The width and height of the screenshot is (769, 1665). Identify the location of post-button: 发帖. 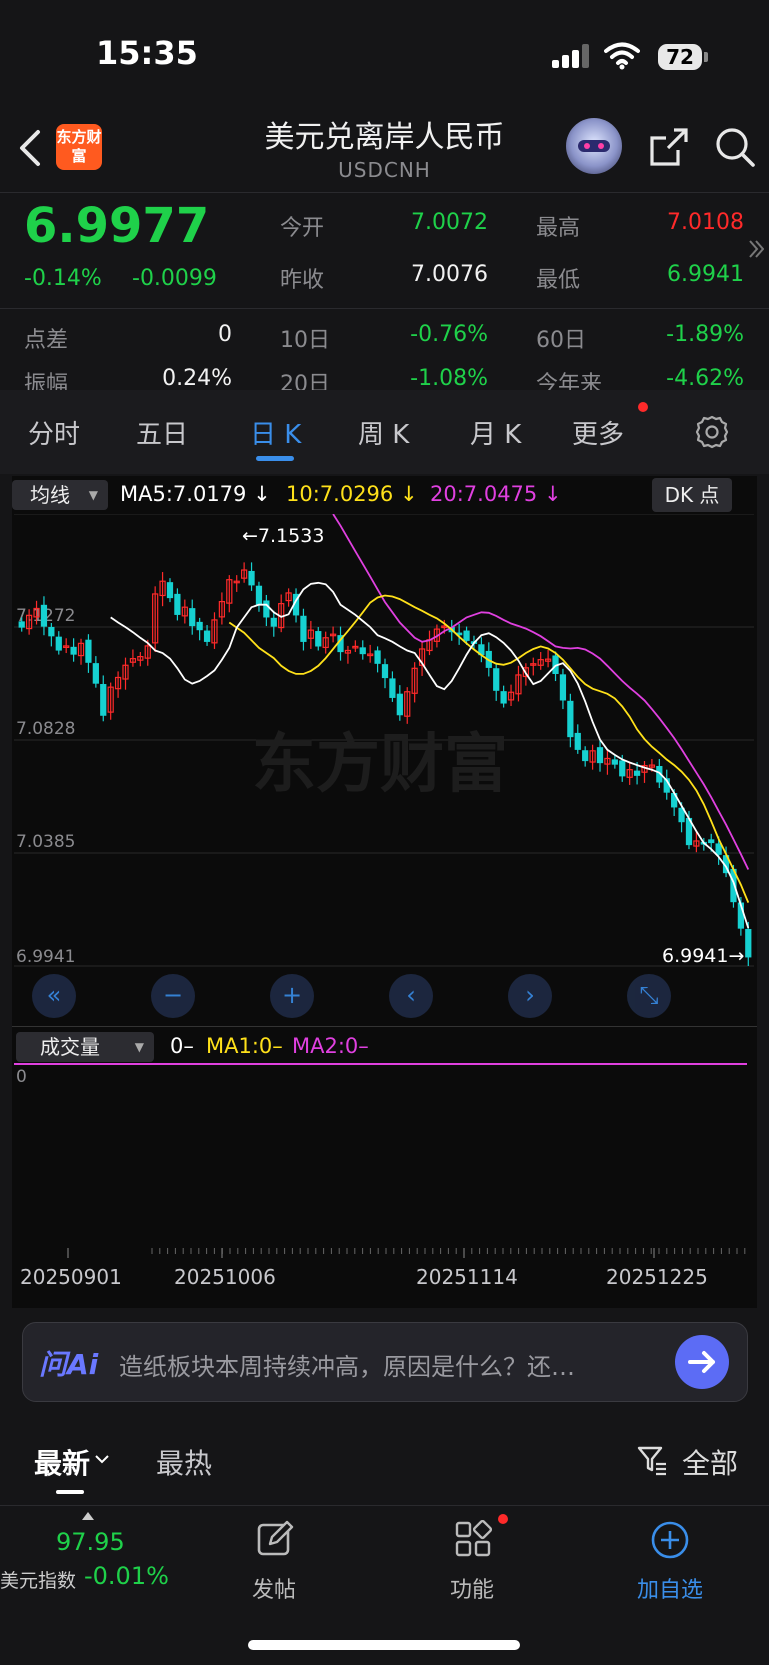
(274, 1564).